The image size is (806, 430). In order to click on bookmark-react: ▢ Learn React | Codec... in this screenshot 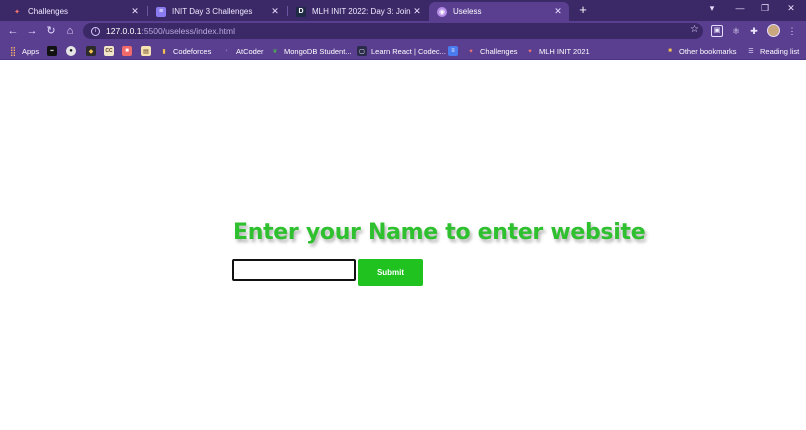, I will do `click(401, 51)`.